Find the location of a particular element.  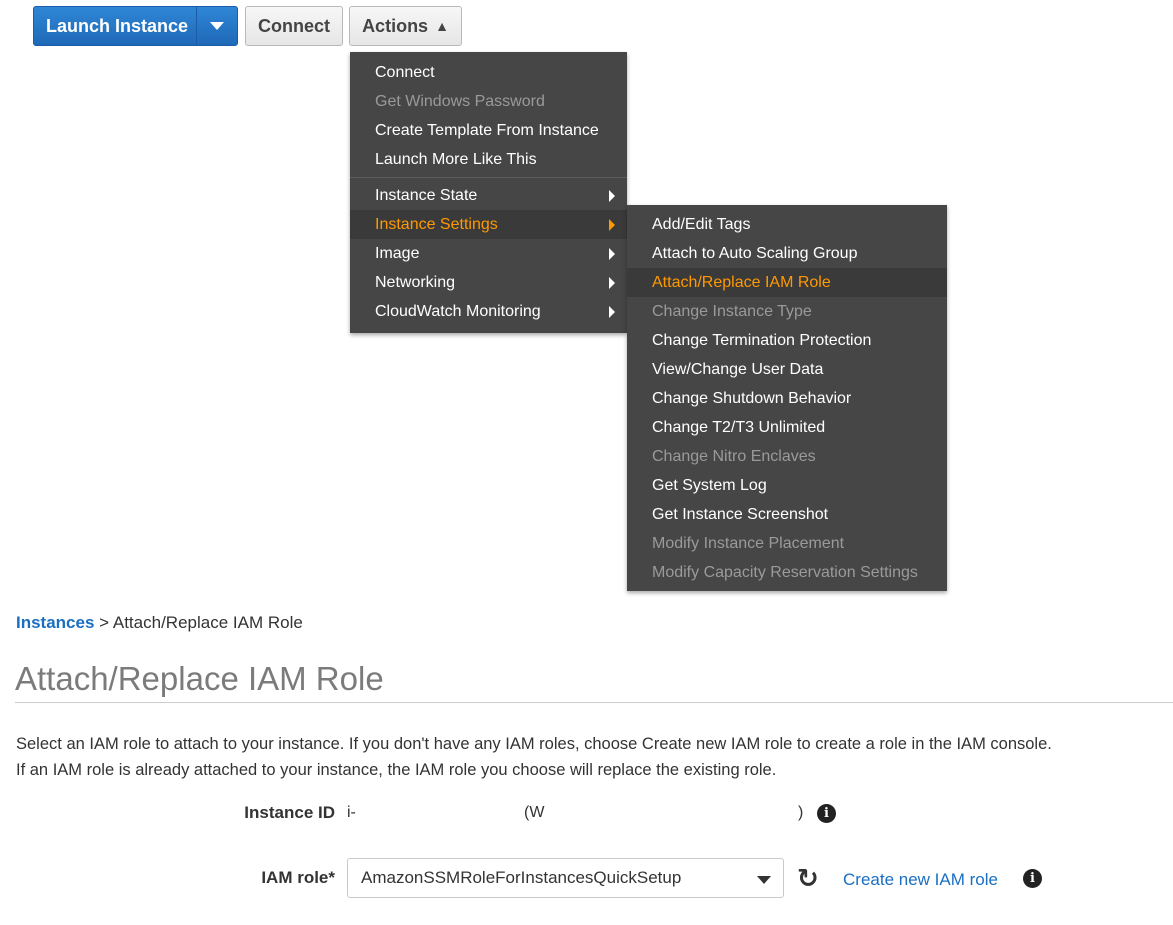

title-divider is located at coordinates (594, 702).